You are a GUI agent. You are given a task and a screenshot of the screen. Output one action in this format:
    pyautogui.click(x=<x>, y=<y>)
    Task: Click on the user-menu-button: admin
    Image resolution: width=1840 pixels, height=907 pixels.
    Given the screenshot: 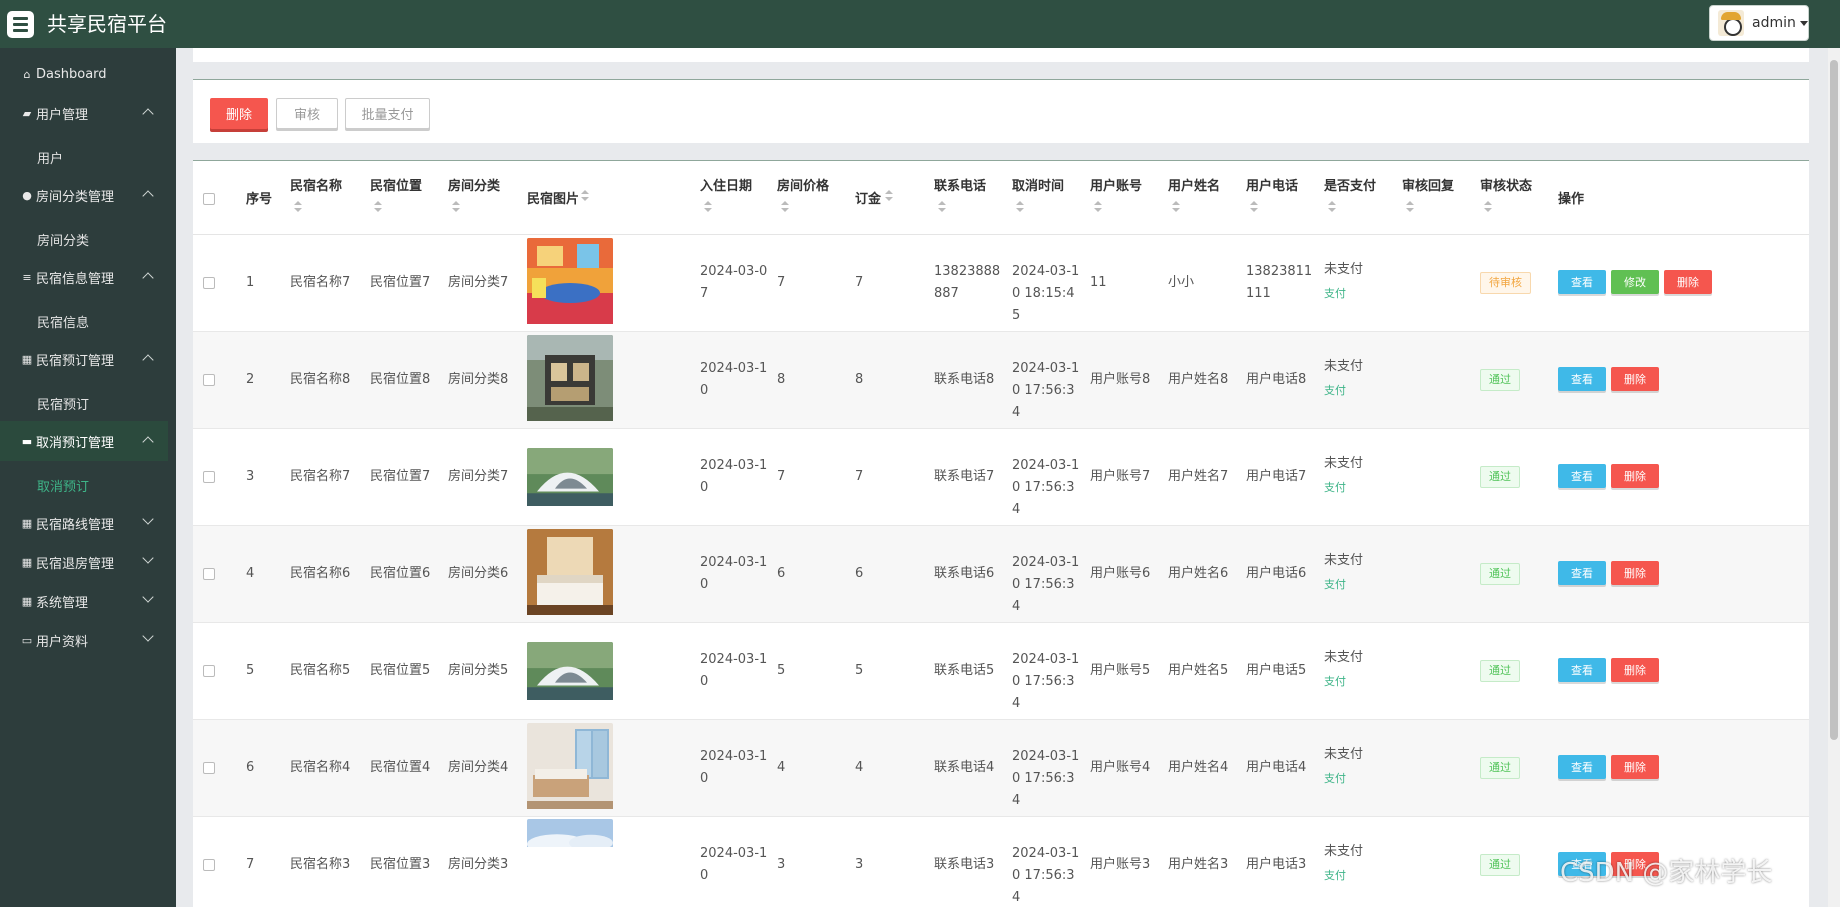 What is the action you would take?
    pyautogui.click(x=1759, y=23)
    